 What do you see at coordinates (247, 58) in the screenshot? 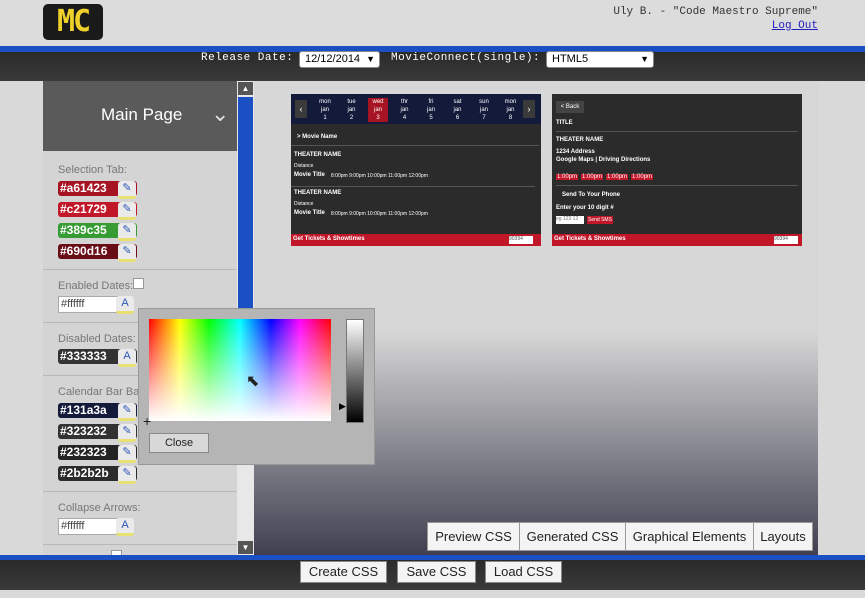
I see `release-date-label: Release Date:` at bounding box center [247, 58].